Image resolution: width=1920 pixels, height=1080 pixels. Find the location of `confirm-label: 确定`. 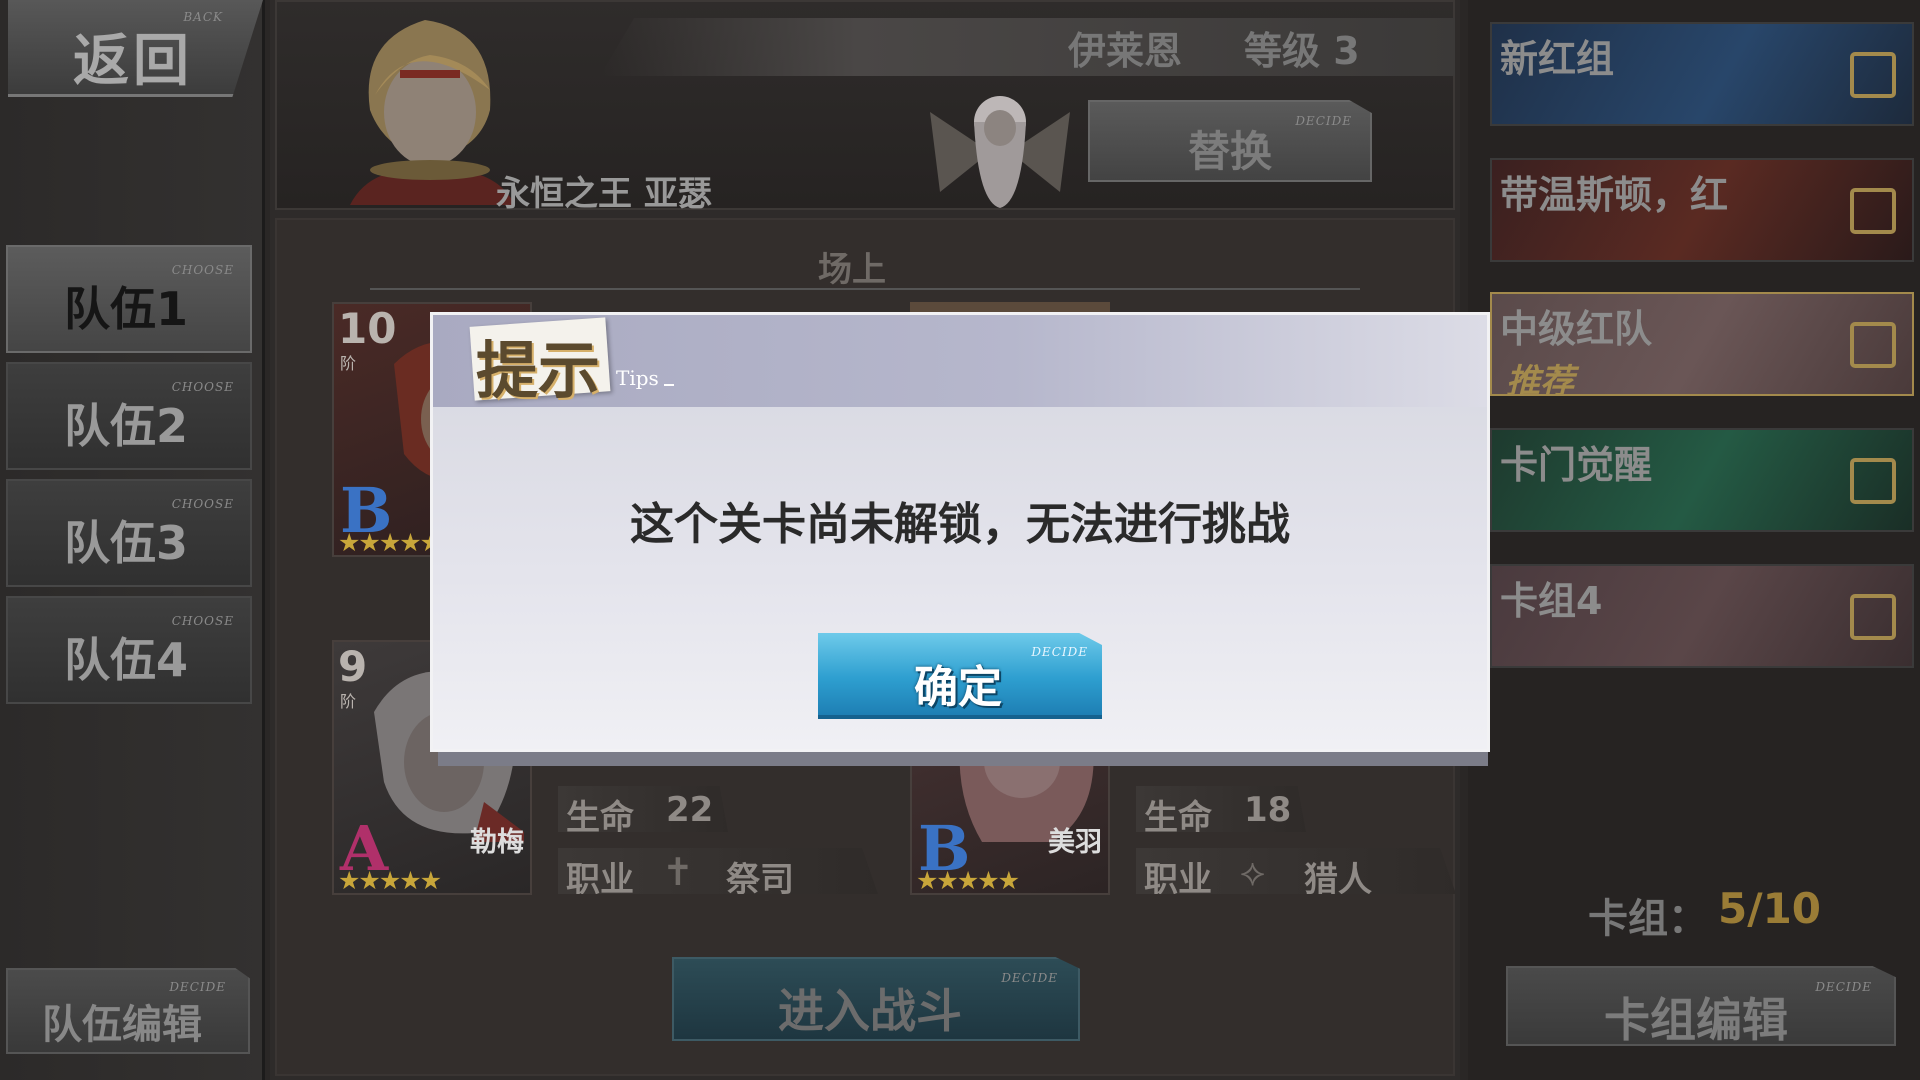

confirm-label: 确定 is located at coordinates (958, 687).